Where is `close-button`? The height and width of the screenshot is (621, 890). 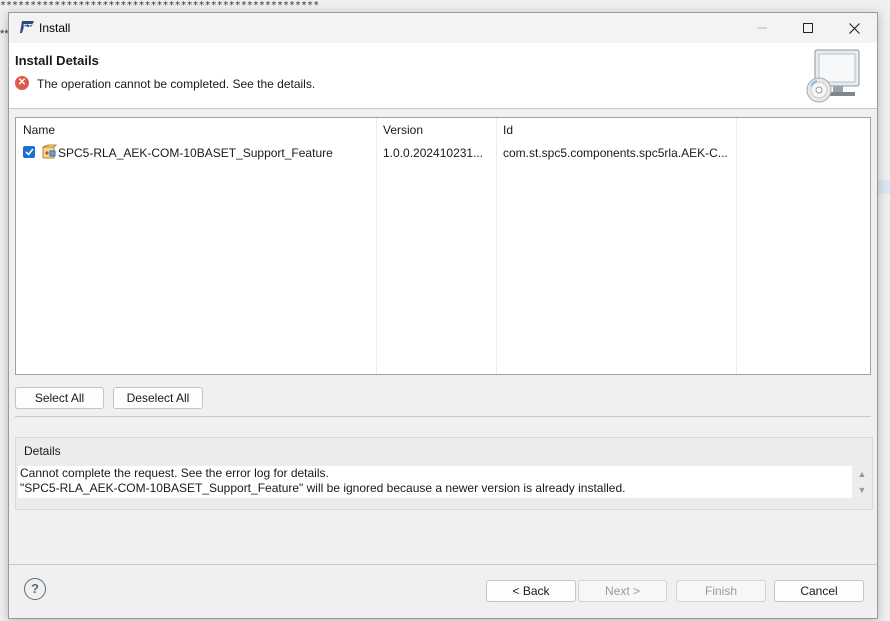
close-button is located at coordinates (854, 28).